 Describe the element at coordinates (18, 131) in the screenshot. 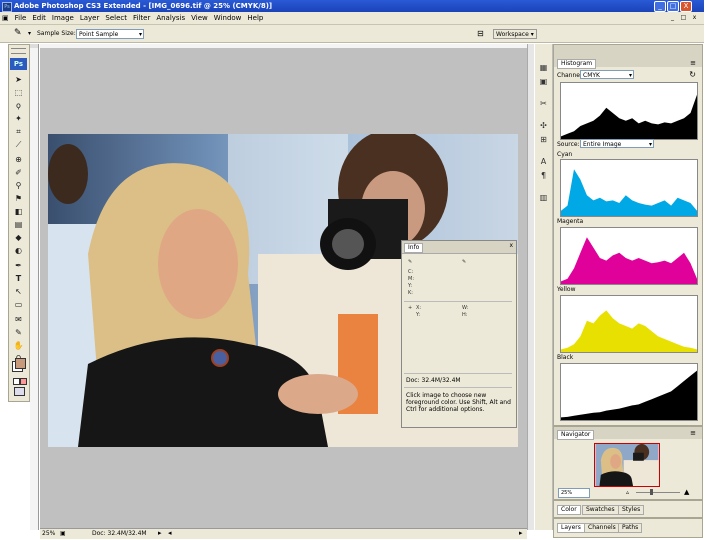

I see `crop-tool-icon: ⌗` at that location.